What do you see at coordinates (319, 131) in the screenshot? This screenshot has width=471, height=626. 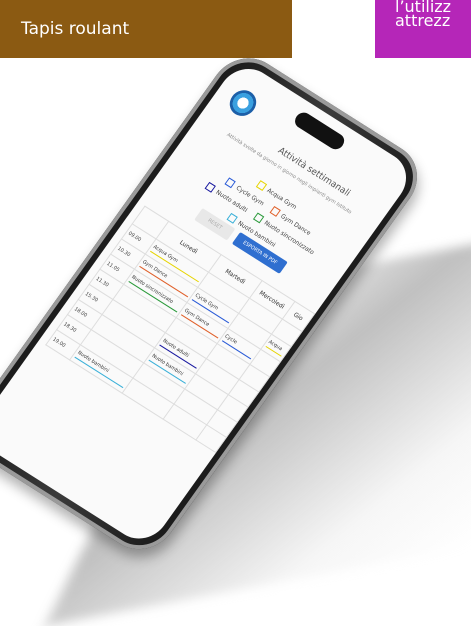 I see `dynamic-island` at bounding box center [319, 131].